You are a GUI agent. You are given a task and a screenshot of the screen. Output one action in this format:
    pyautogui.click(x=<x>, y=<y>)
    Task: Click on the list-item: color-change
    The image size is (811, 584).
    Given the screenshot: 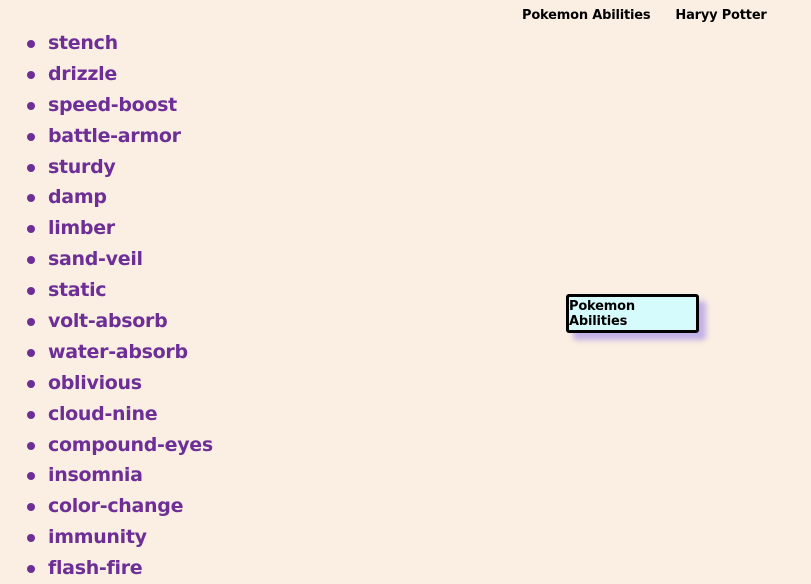 What is the action you would take?
    pyautogui.click(x=106, y=506)
    